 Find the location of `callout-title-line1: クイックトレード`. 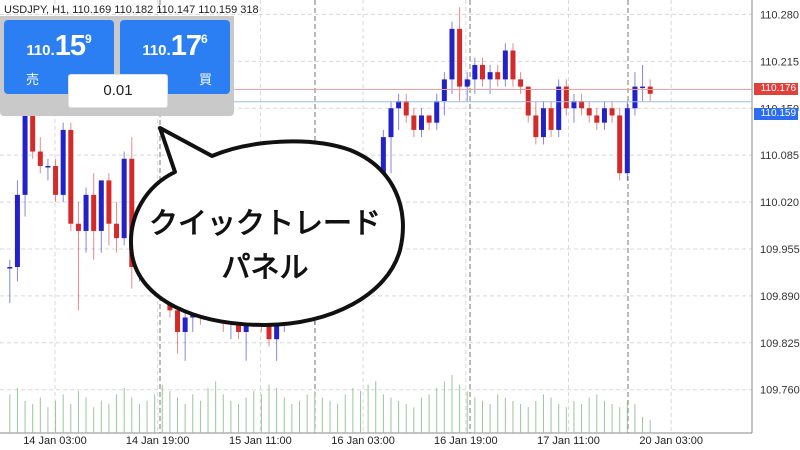

callout-title-line1: クイックトレード is located at coordinates (264, 224).